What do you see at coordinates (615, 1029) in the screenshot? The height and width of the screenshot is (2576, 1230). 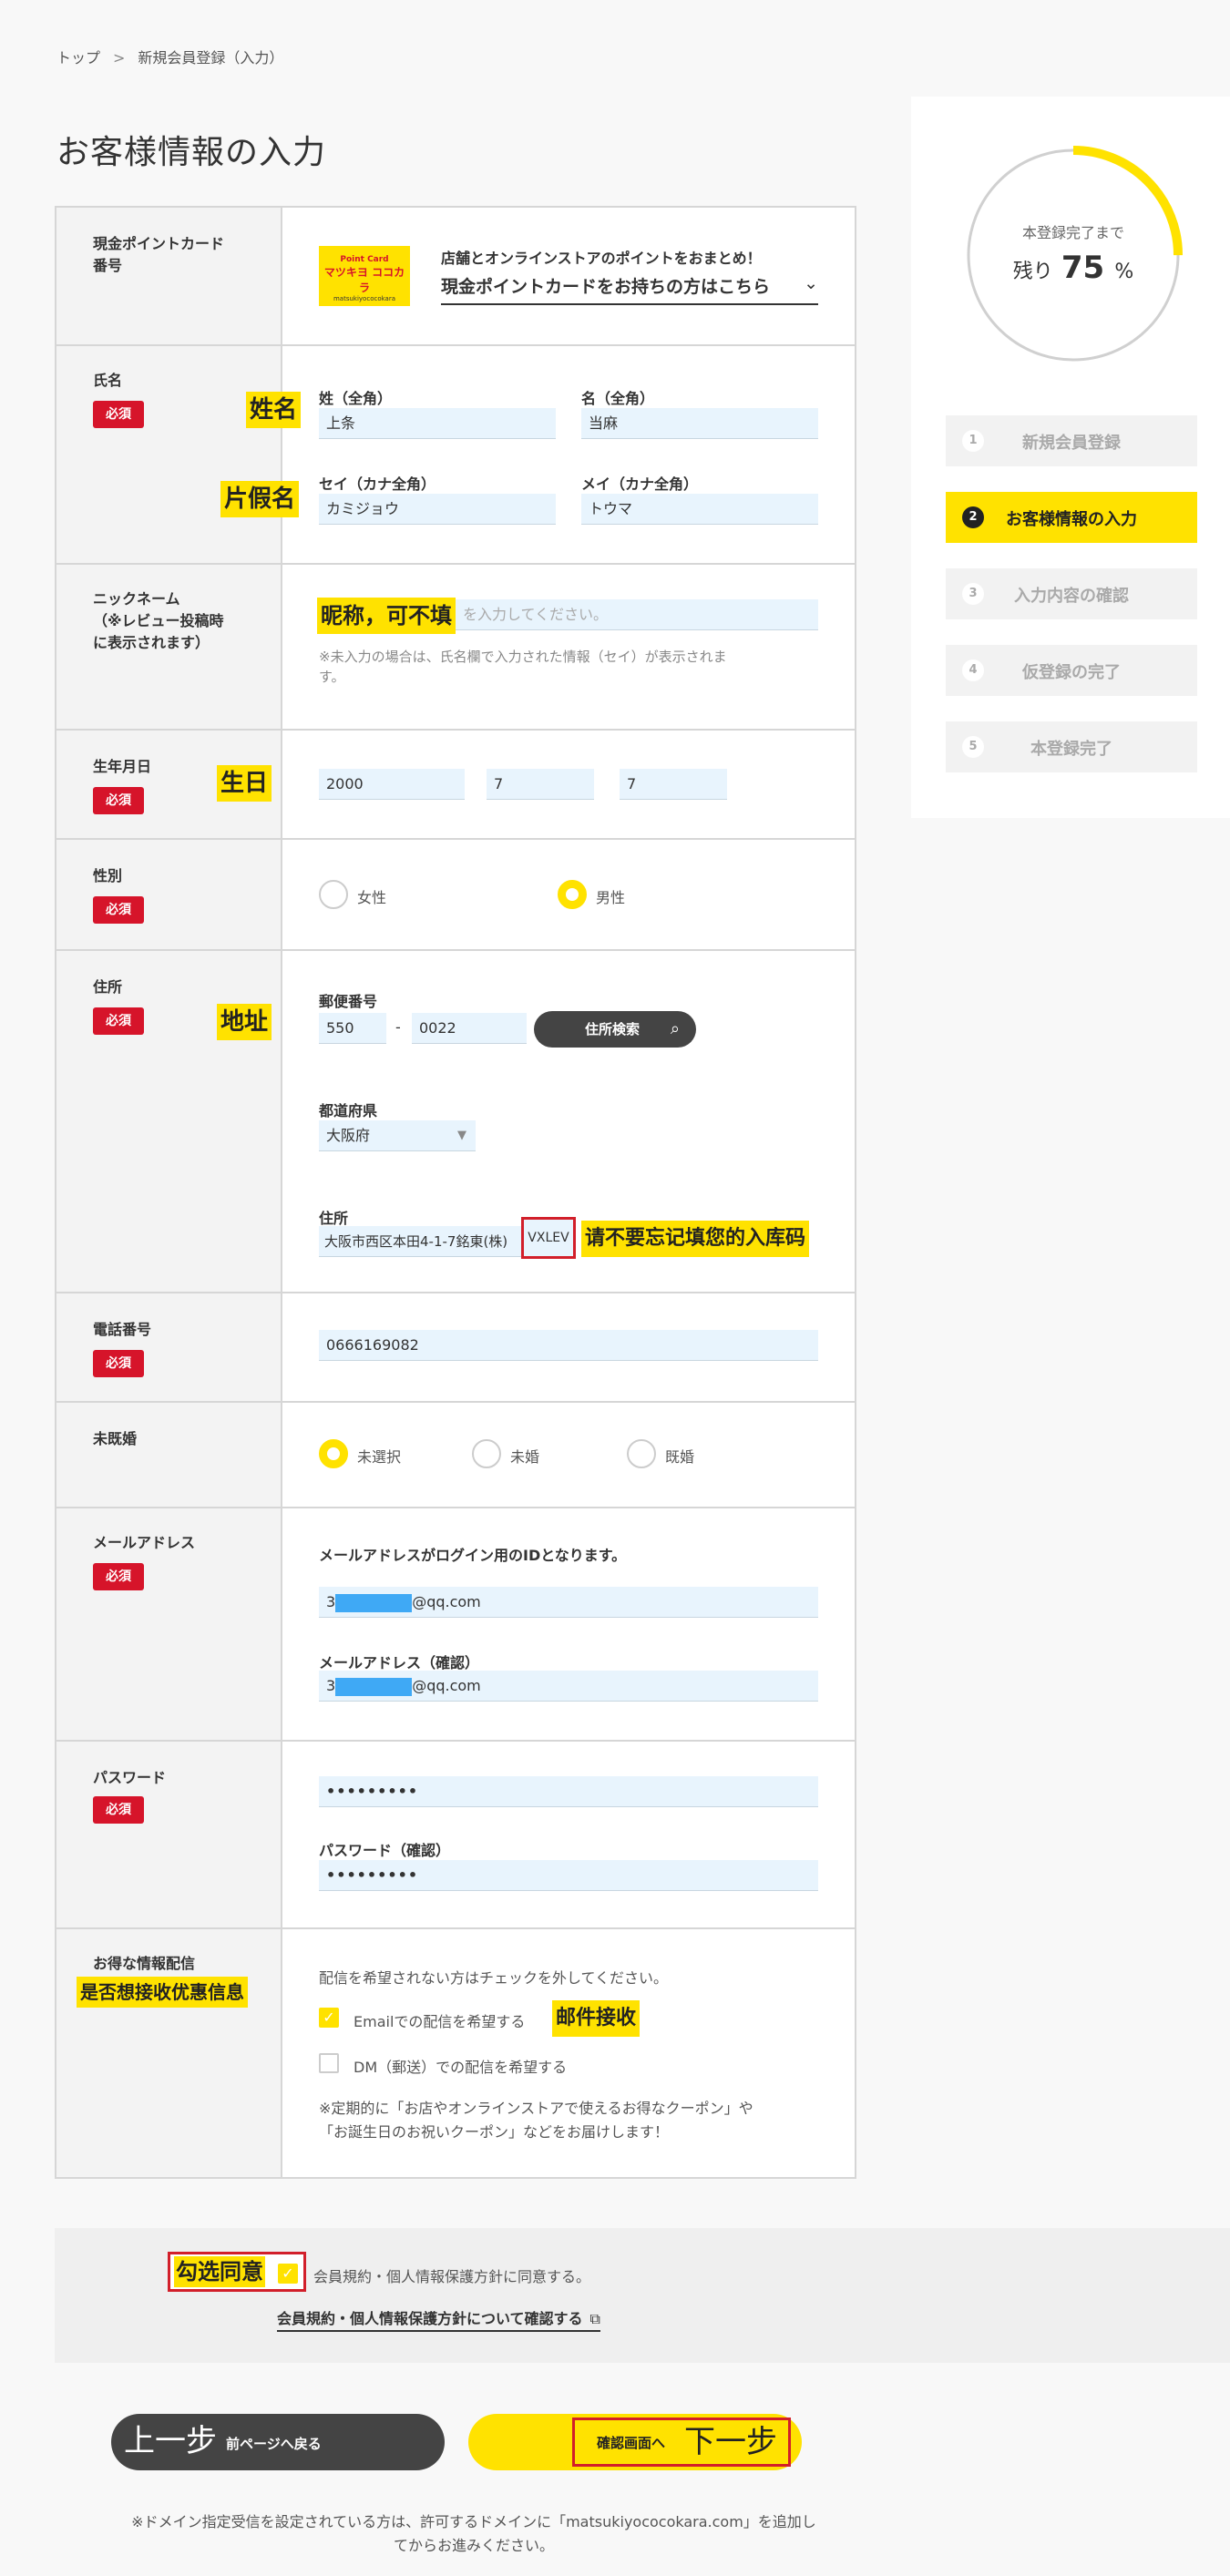 I see `address-search-button: 住所検索 ⌕` at bounding box center [615, 1029].